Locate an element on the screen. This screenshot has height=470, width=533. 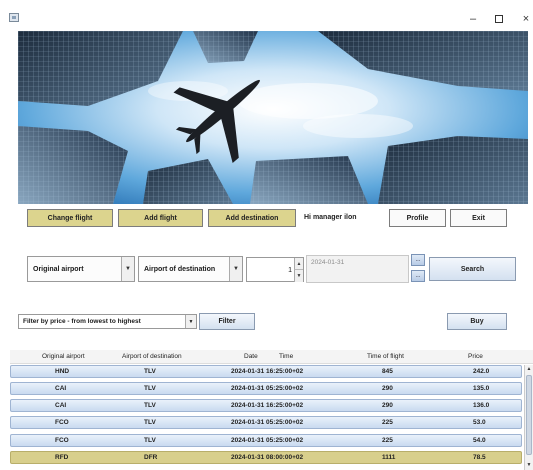
table-row: RFD DFR 2024-01-31 08:00:00+02 1111 78.5 is located at coordinates (266, 457).